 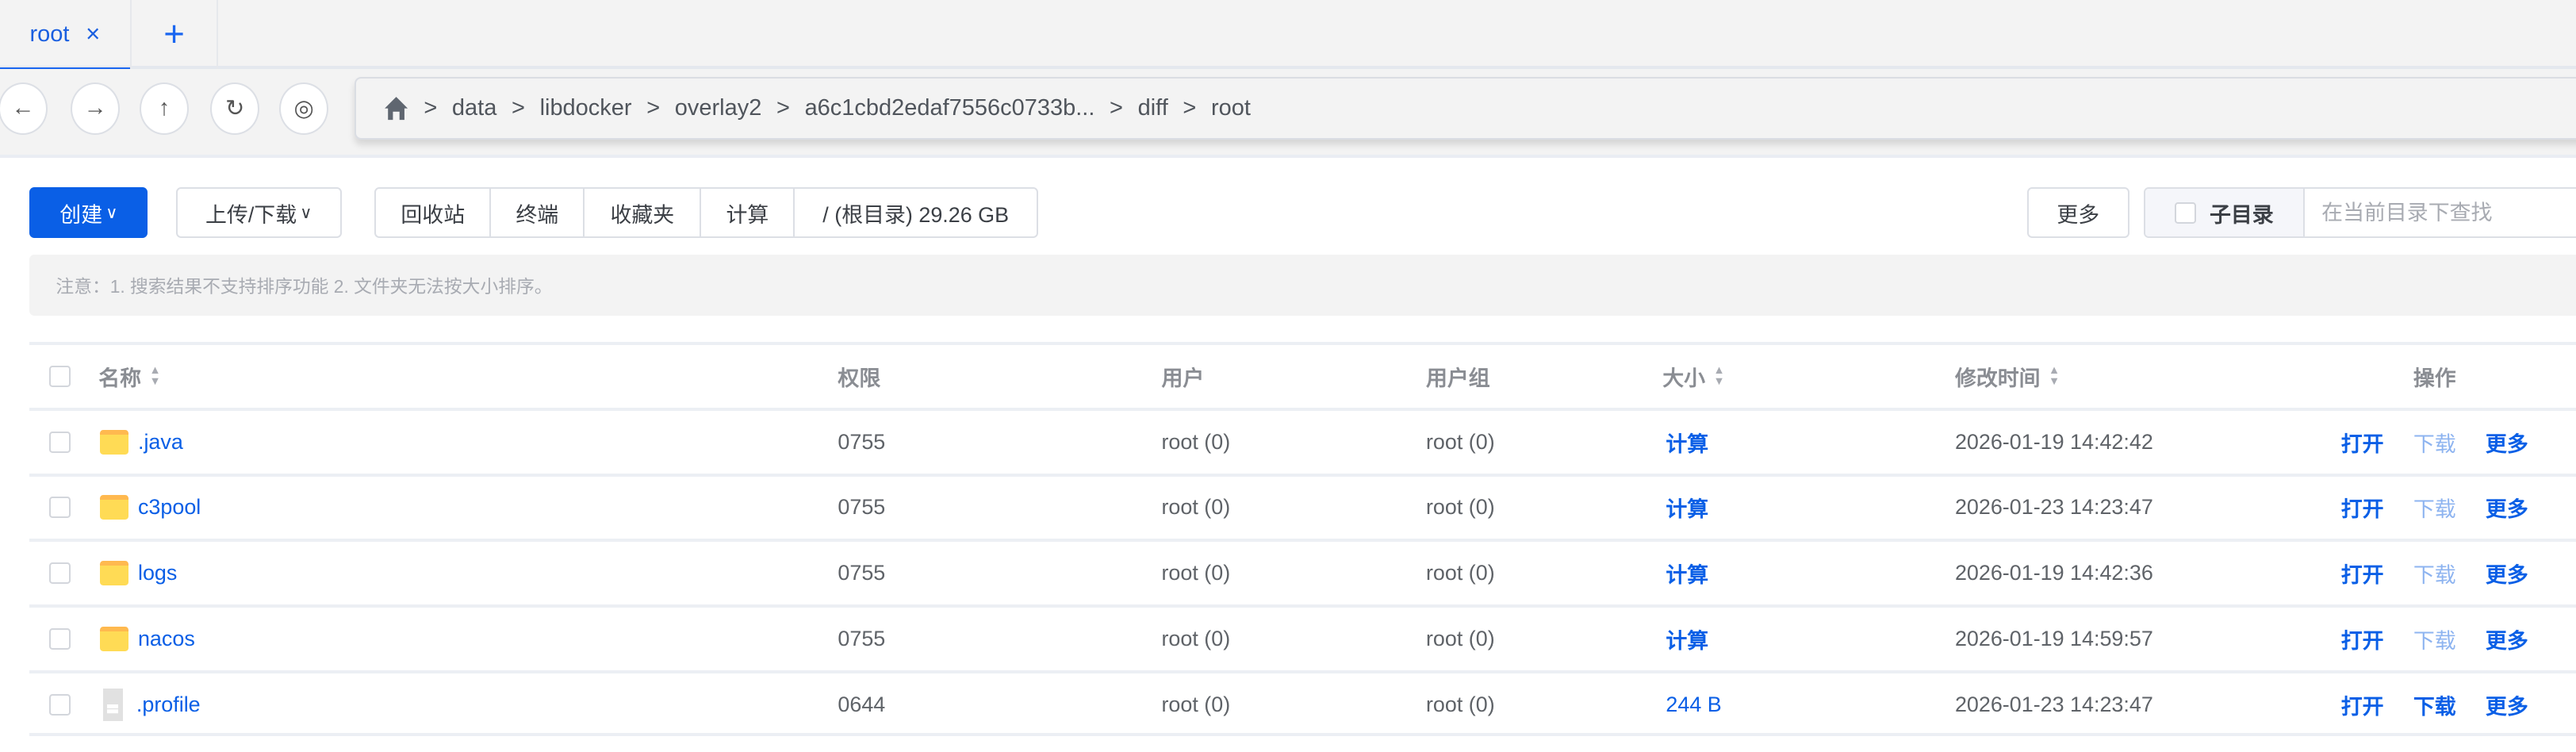 I want to click on tab-label: root, so click(x=50, y=34).